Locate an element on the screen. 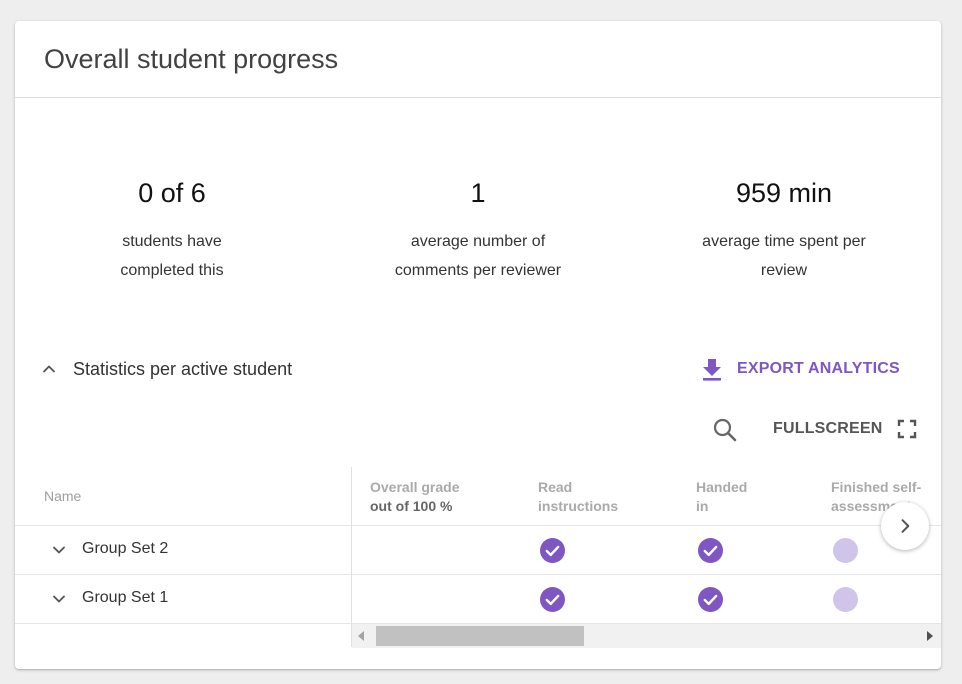 Image resolution: width=962 pixels, height=684 pixels. column-header-handed-in: Handed in is located at coordinates (721, 497).